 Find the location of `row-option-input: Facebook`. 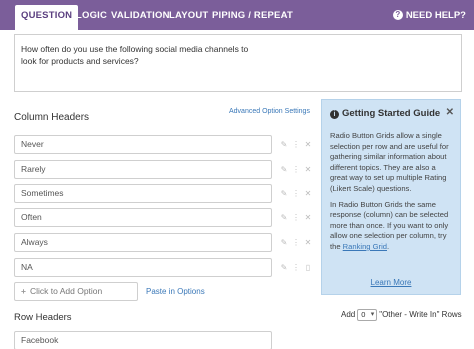

row-option-input: Facebook is located at coordinates (143, 340).